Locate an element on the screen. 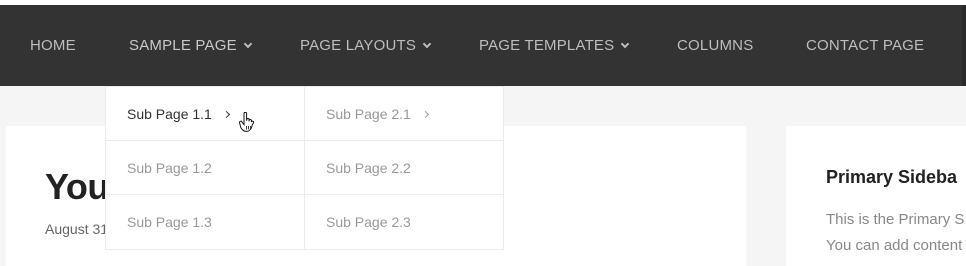  sidebar-widget-title: Primary Sideba is located at coordinates (892, 177).